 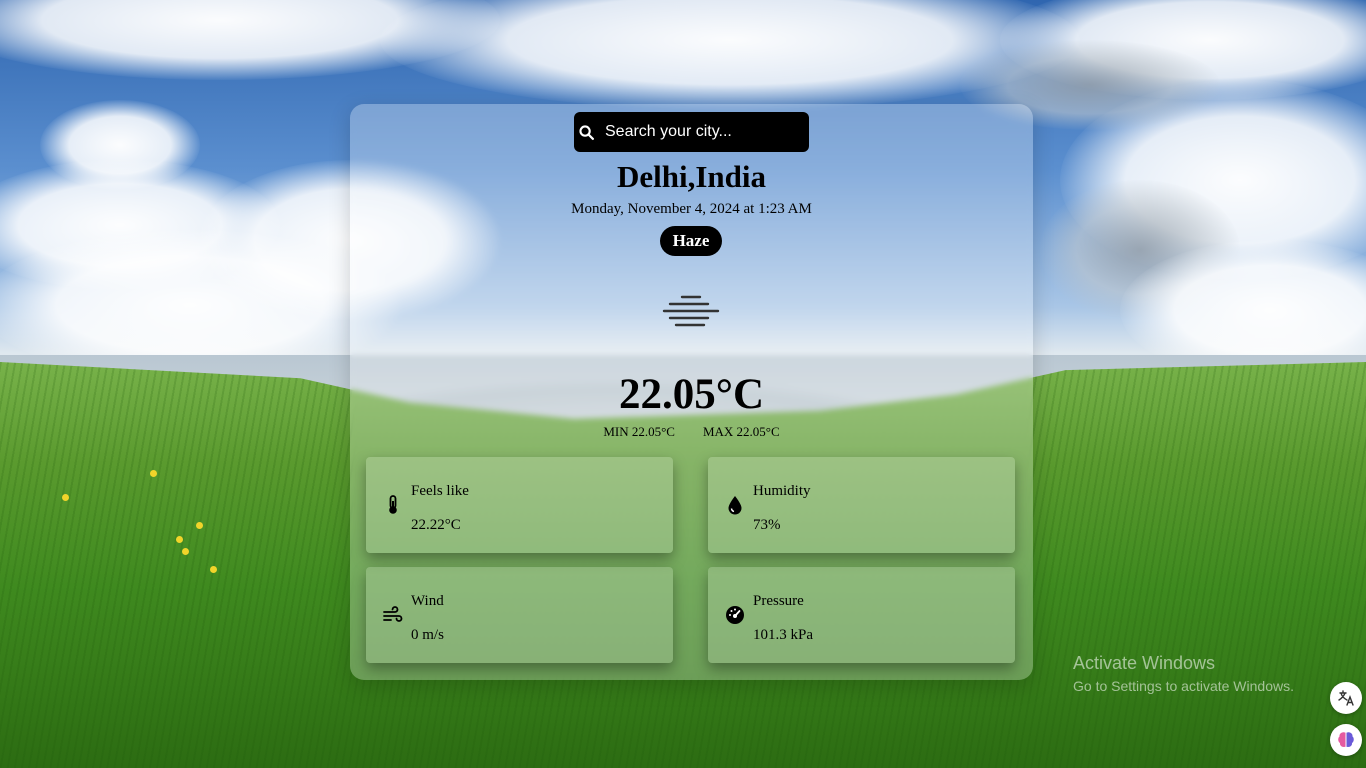 What do you see at coordinates (691, 176) in the screenshot?
I see `city-name: Delhi,India` at bounding box center [691, 176].